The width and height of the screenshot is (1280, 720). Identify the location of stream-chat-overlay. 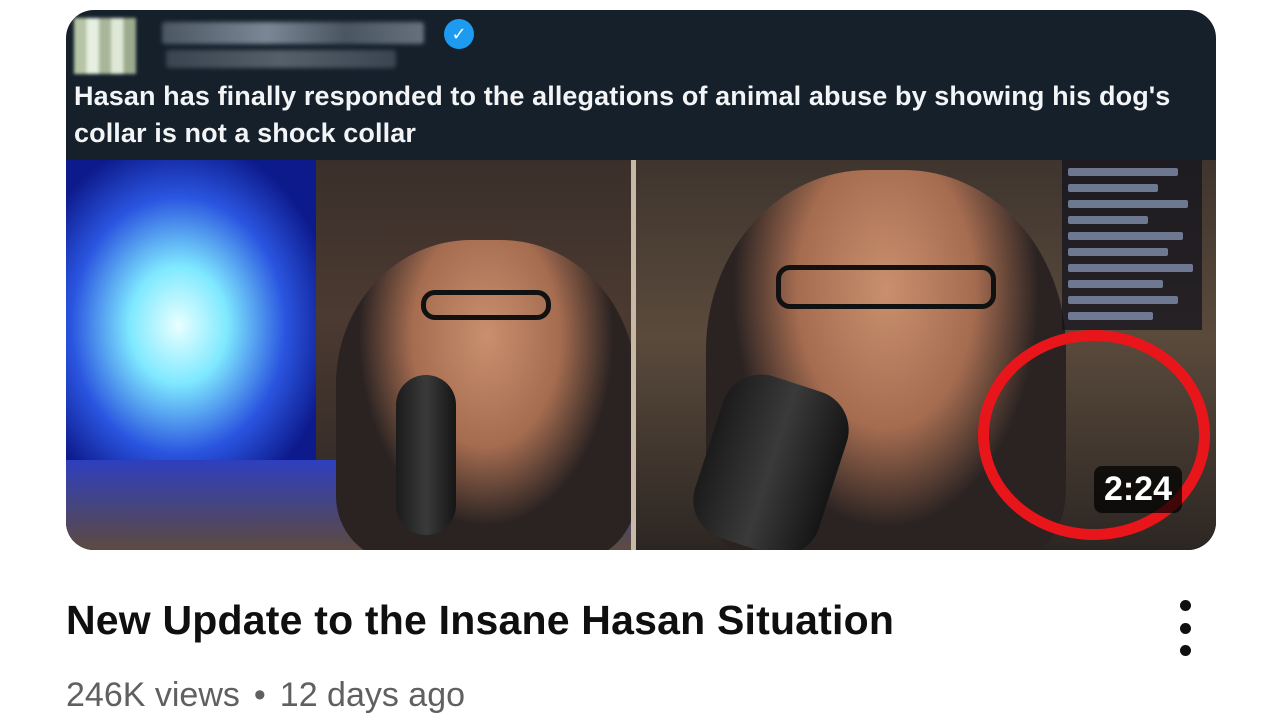
(1132, 245).